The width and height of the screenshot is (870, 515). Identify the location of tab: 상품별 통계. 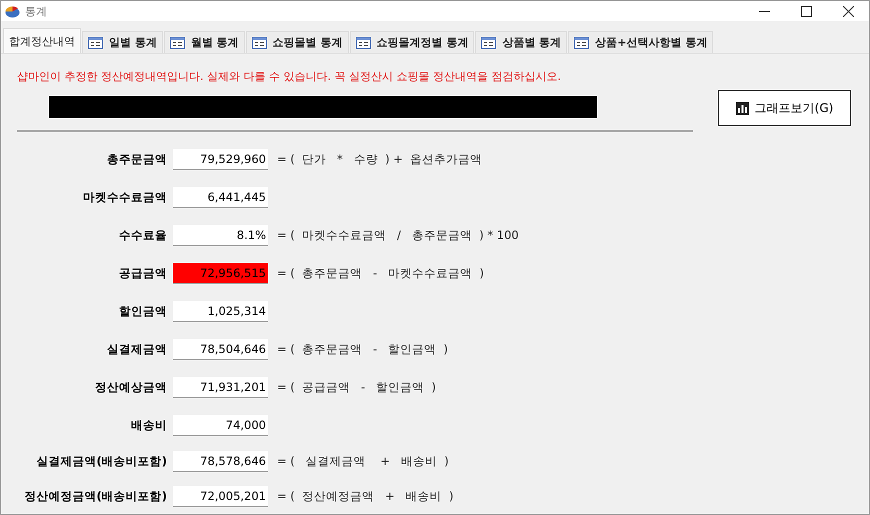
(521, 42).